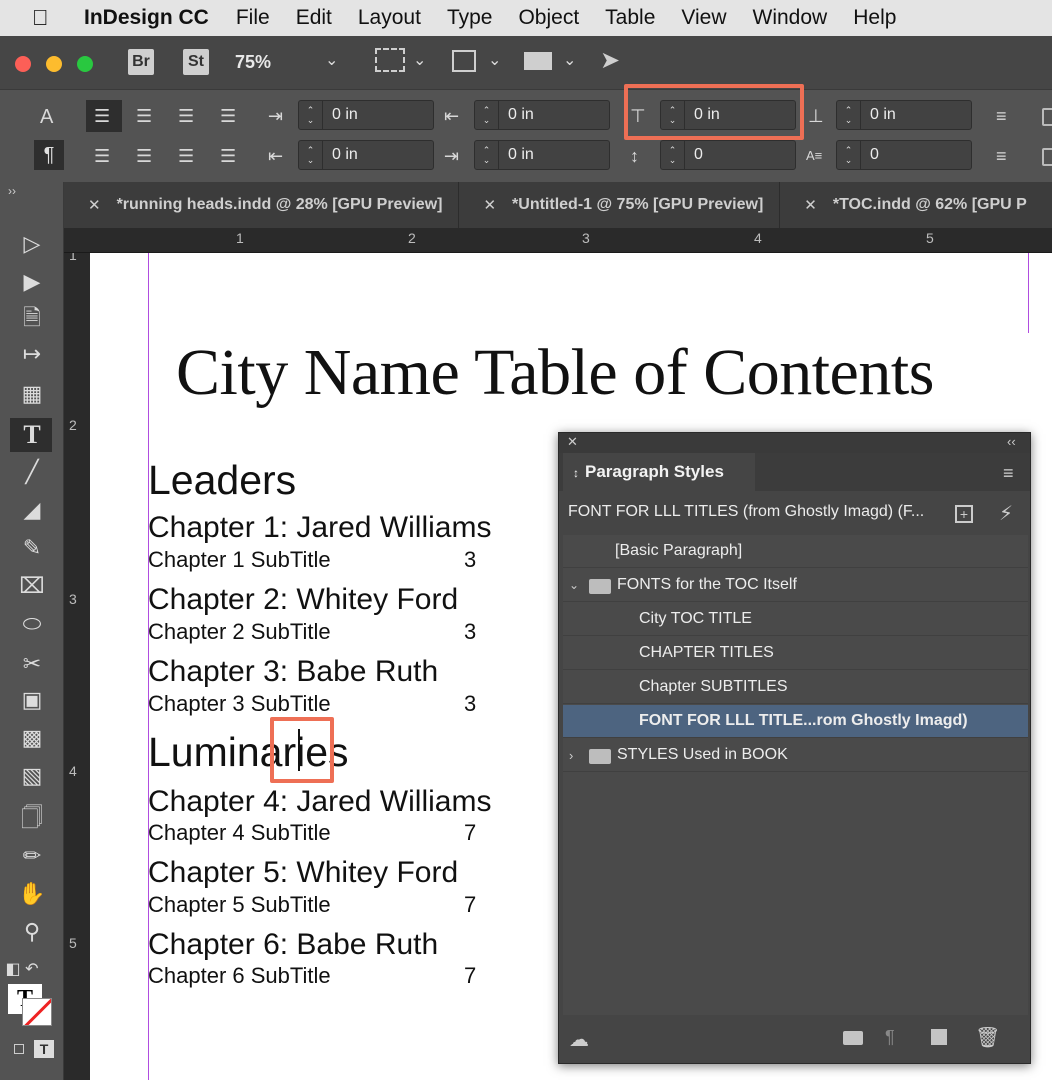 This screenshot has height=1080, width=1052. What do you see at coordinates (1001, 116) in the screenshot?
I see `bulleted-list-icon: ≡` at bounding box center [1001, 116].